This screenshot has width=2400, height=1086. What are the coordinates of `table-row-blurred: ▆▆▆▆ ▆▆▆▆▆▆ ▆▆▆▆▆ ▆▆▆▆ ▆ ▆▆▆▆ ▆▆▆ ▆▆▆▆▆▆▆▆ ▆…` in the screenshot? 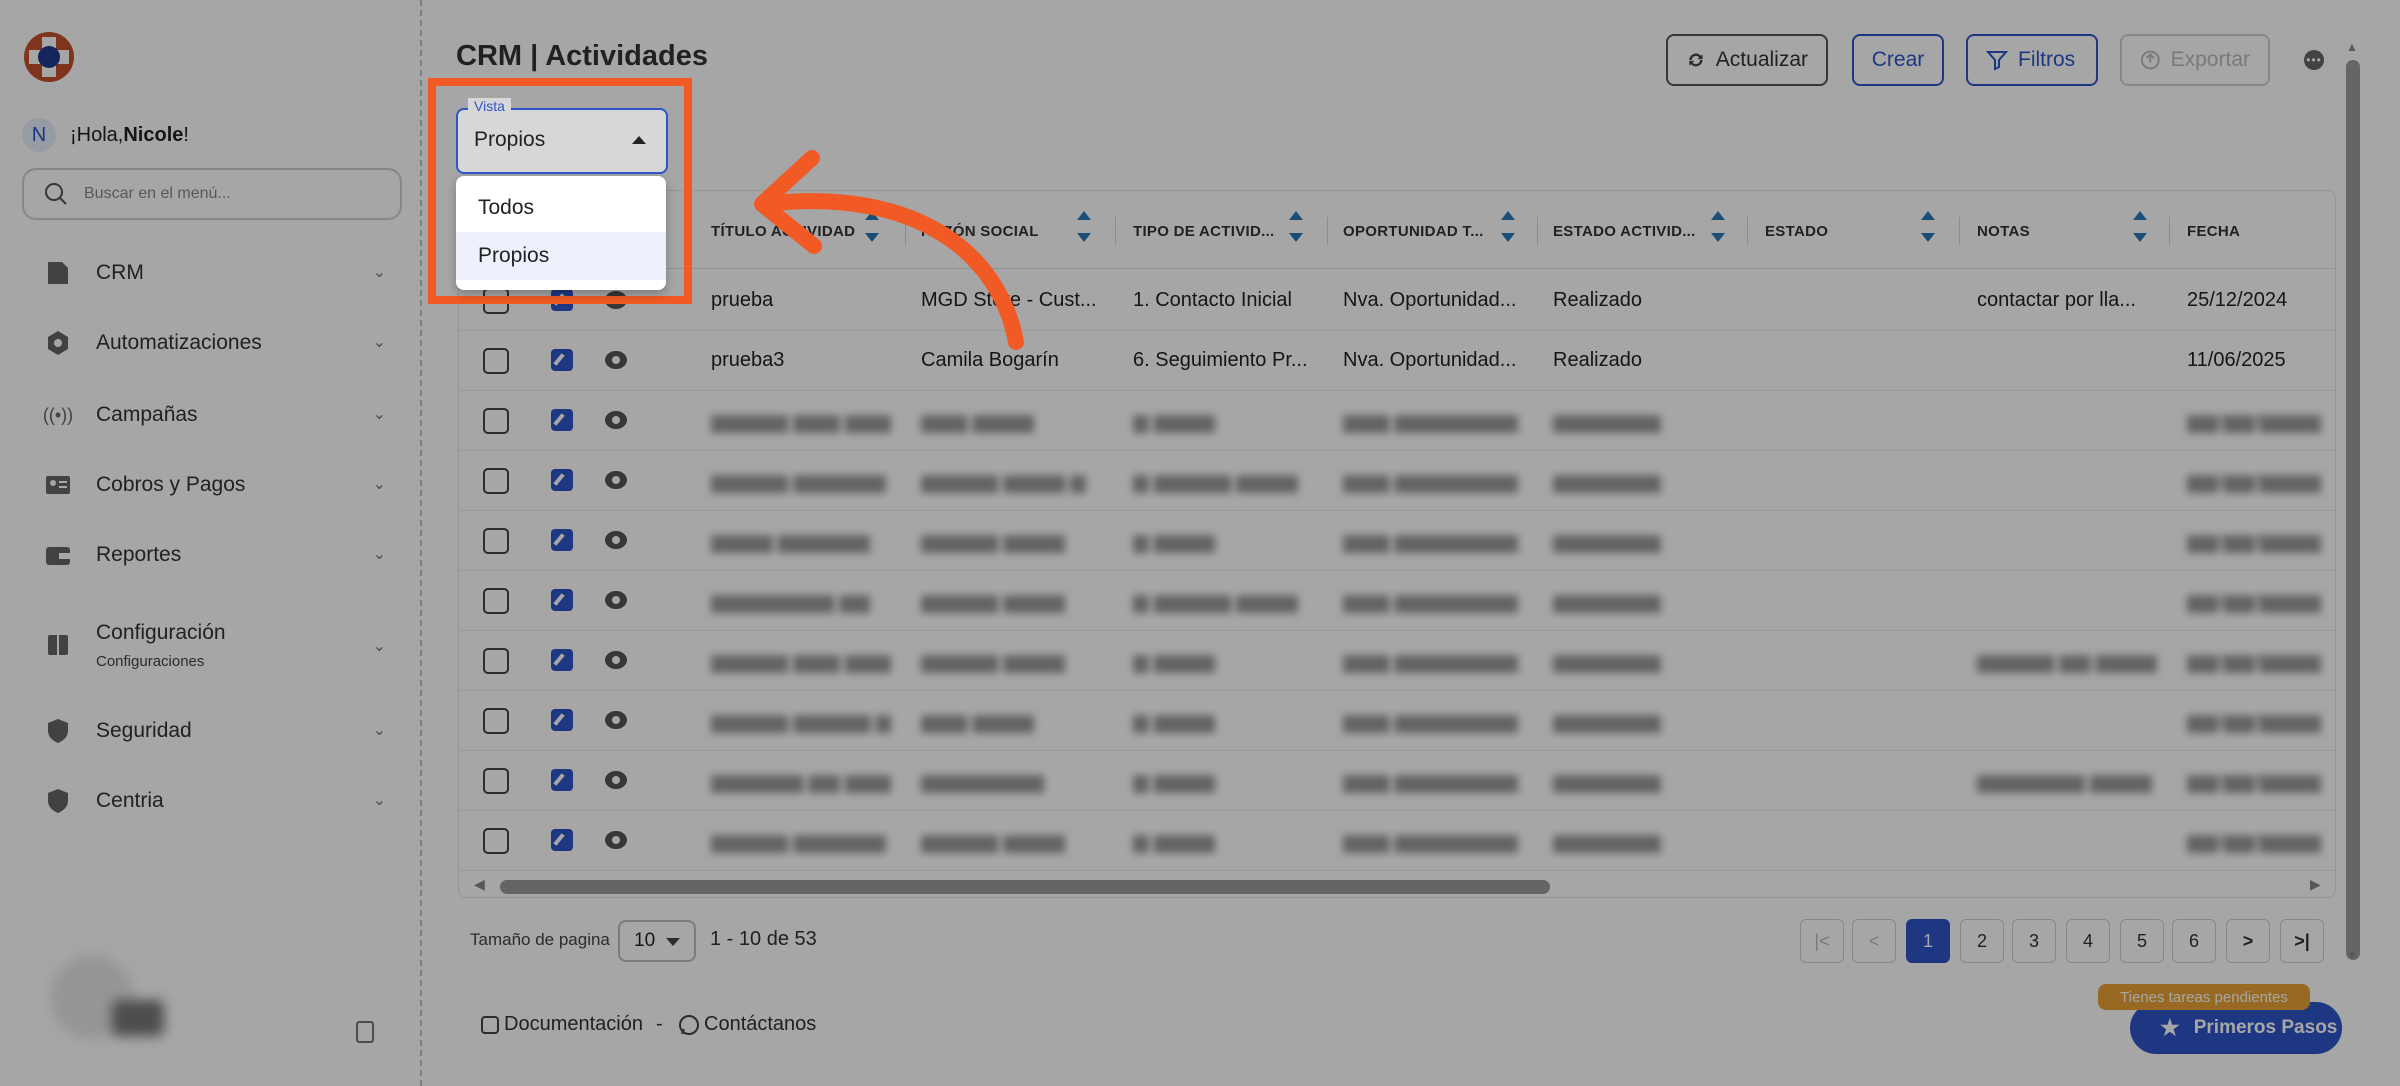 It's located at (1397, 541).